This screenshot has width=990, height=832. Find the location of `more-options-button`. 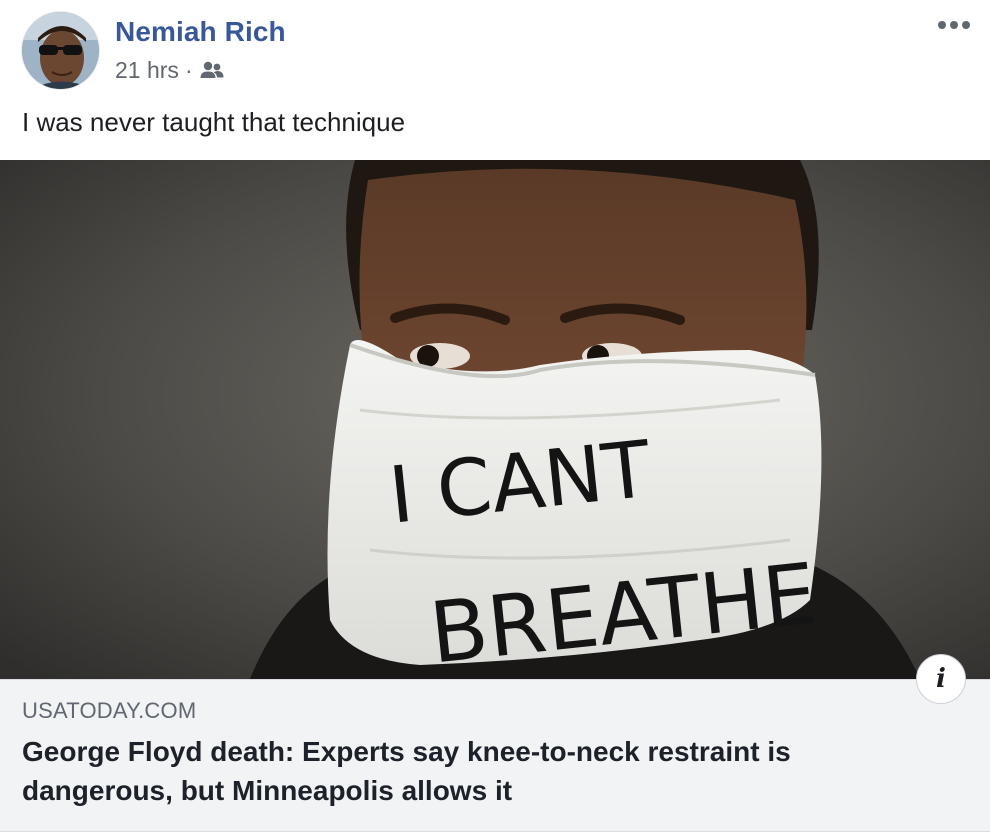

more-options-button is located at coordinates (954, 25).